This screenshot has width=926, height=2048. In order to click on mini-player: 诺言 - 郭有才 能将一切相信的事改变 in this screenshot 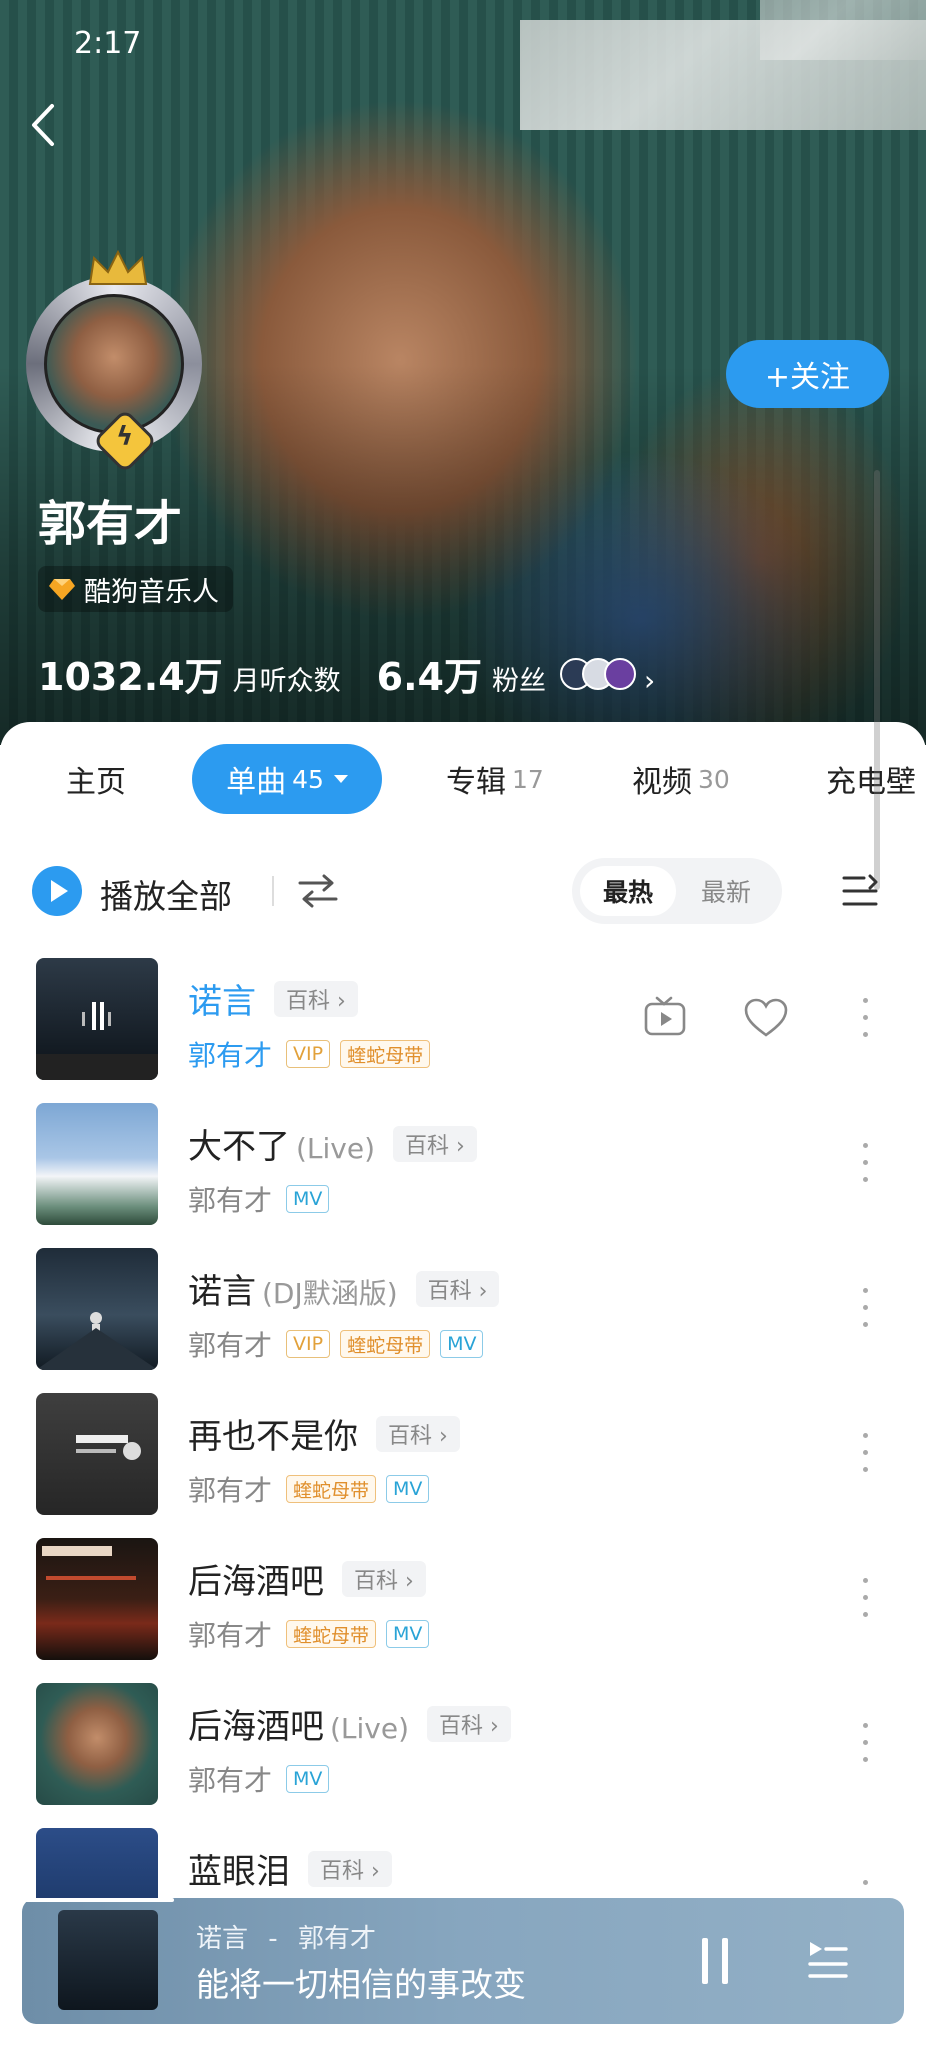, I will do `click(463, 1961)`.